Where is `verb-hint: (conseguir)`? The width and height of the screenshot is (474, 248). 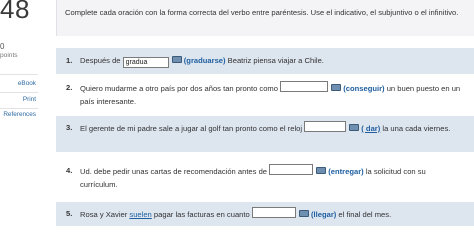
verb-hint: (conseguir) is located at coordinates (364, 88).